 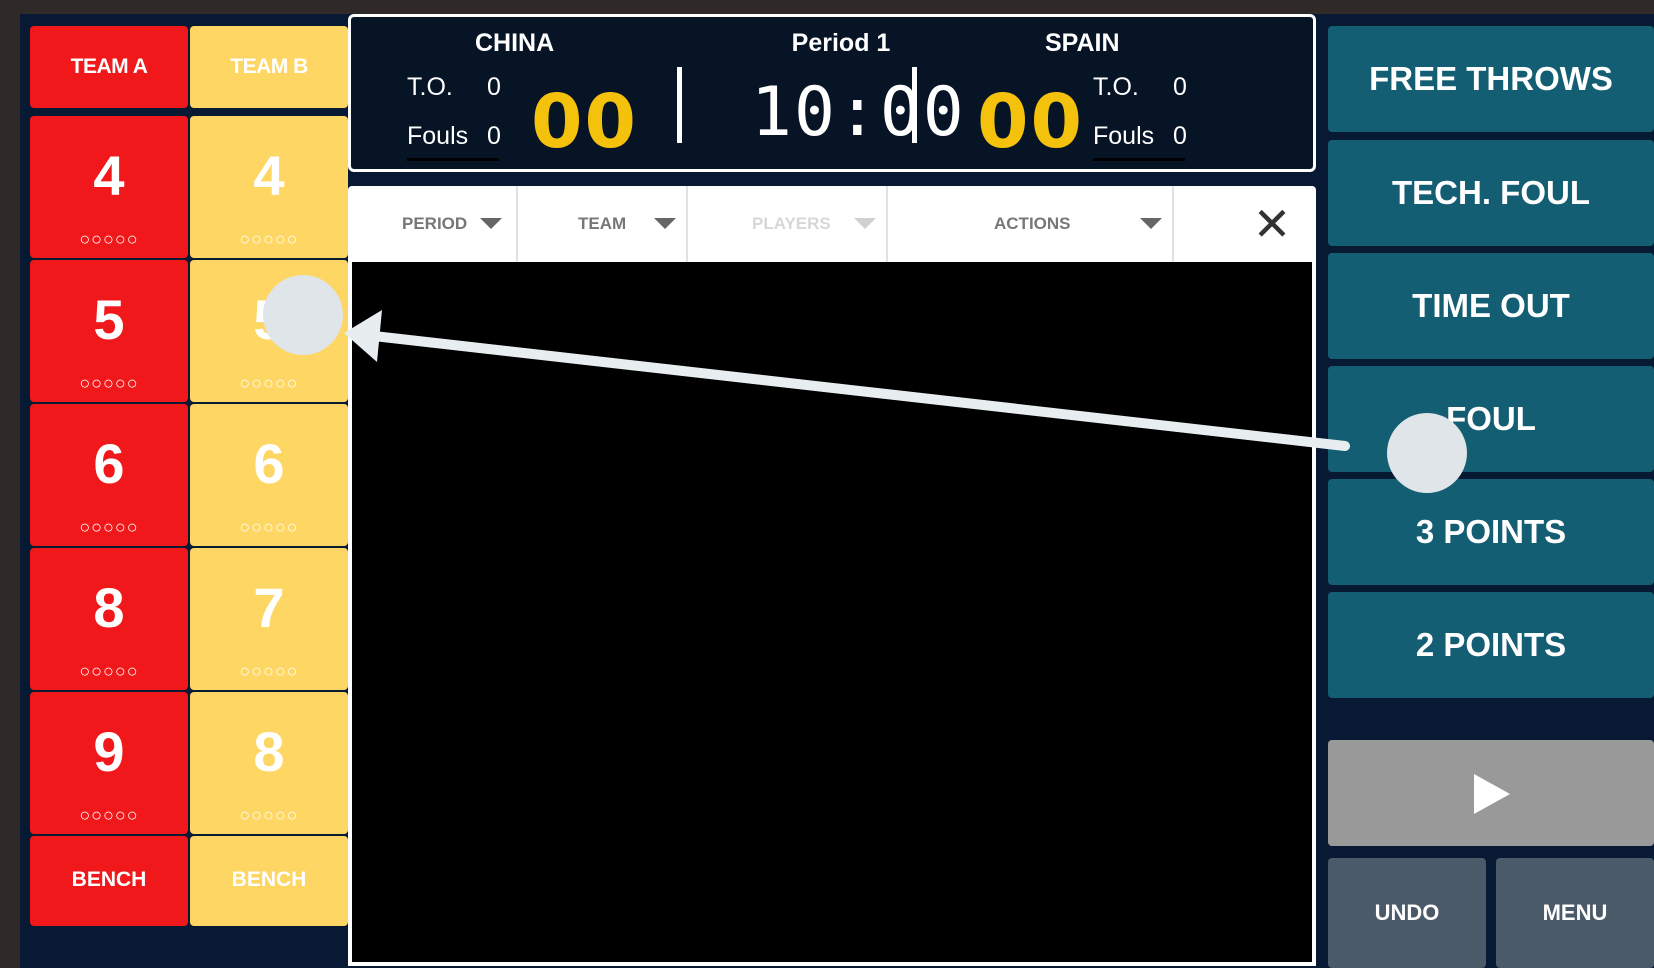 I want to click on players-filter: PLAYERS, so click(x=788, y=224).